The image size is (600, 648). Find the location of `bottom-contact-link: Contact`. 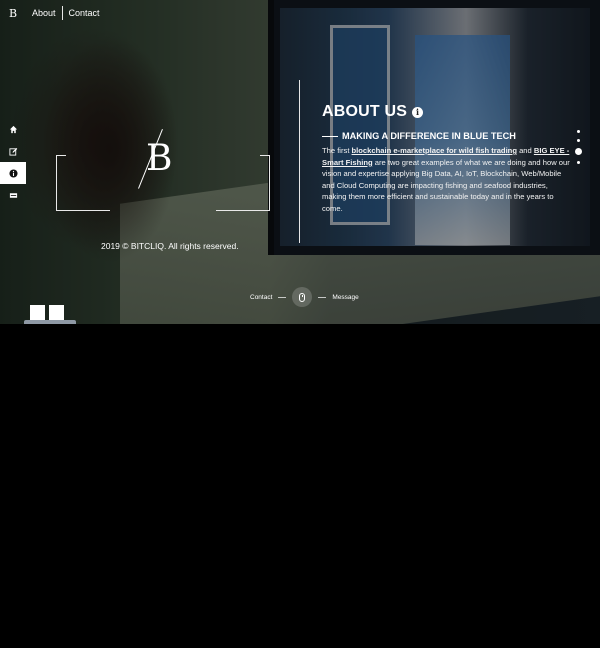

bottom-contact-link: Contact is located at coordinates (261, 297).